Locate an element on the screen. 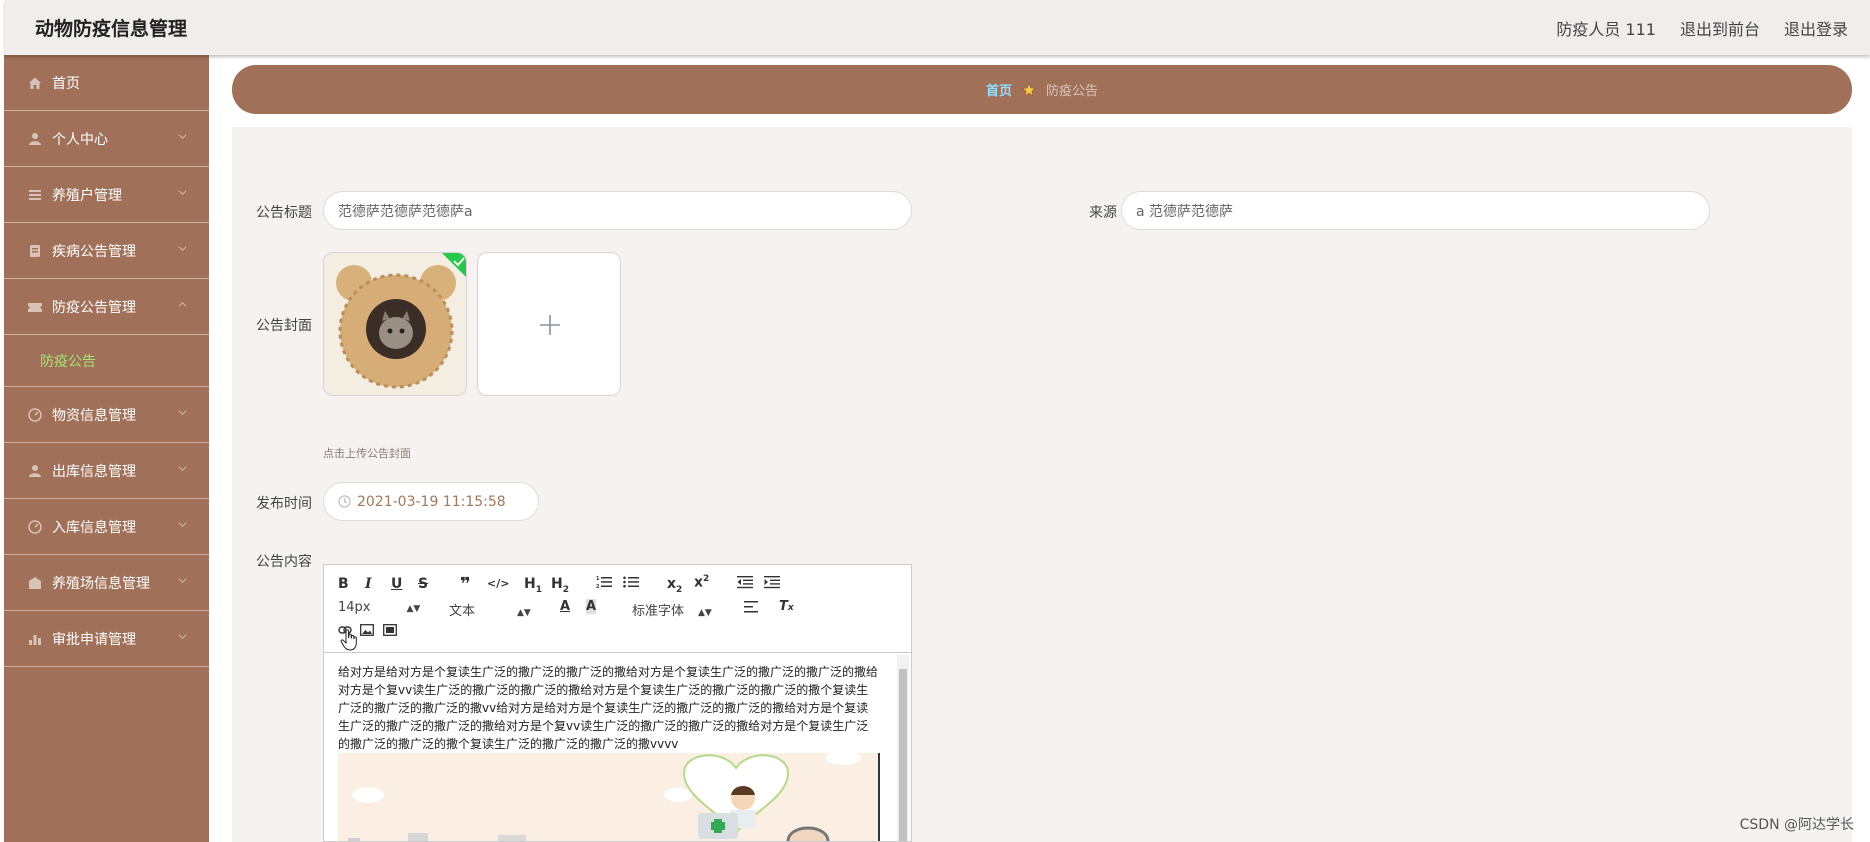 The image size is (1870, 842). outdent-icon is located at coordinates (745, 584).